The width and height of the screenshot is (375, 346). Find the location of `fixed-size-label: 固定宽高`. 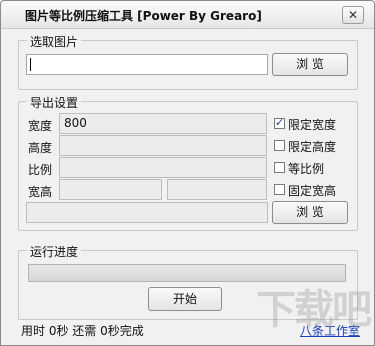

fixed-size-label: 固定宽高 is located at coordinates (312, 191).